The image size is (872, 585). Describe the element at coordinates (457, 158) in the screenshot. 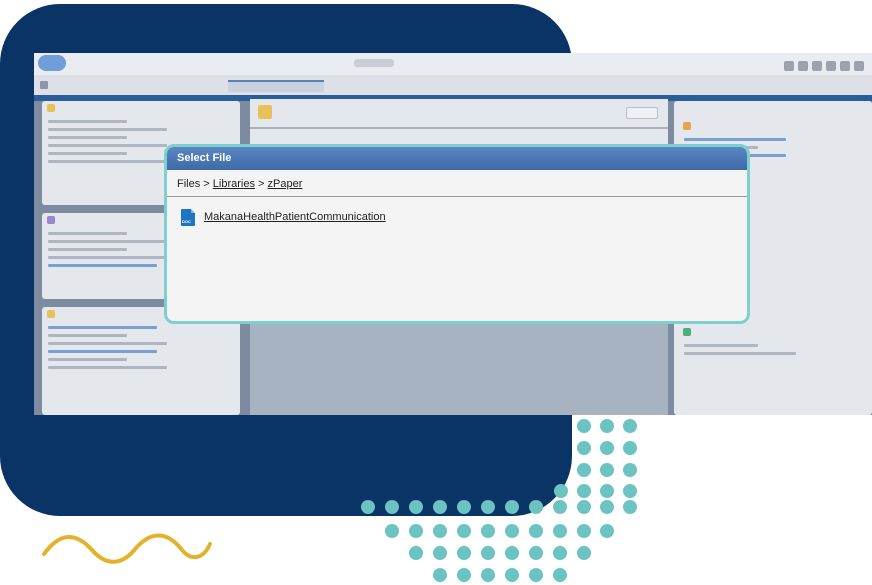

I see `dialog-titlebar: Select File` at that location.